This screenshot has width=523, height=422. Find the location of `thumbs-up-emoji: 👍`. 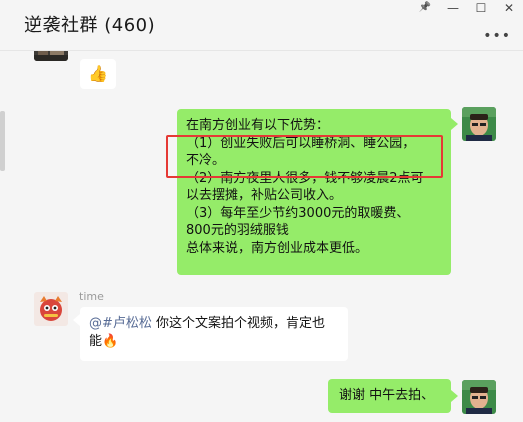

thumbs-up-emoji: 👍 is located at coordinates (98, 73).